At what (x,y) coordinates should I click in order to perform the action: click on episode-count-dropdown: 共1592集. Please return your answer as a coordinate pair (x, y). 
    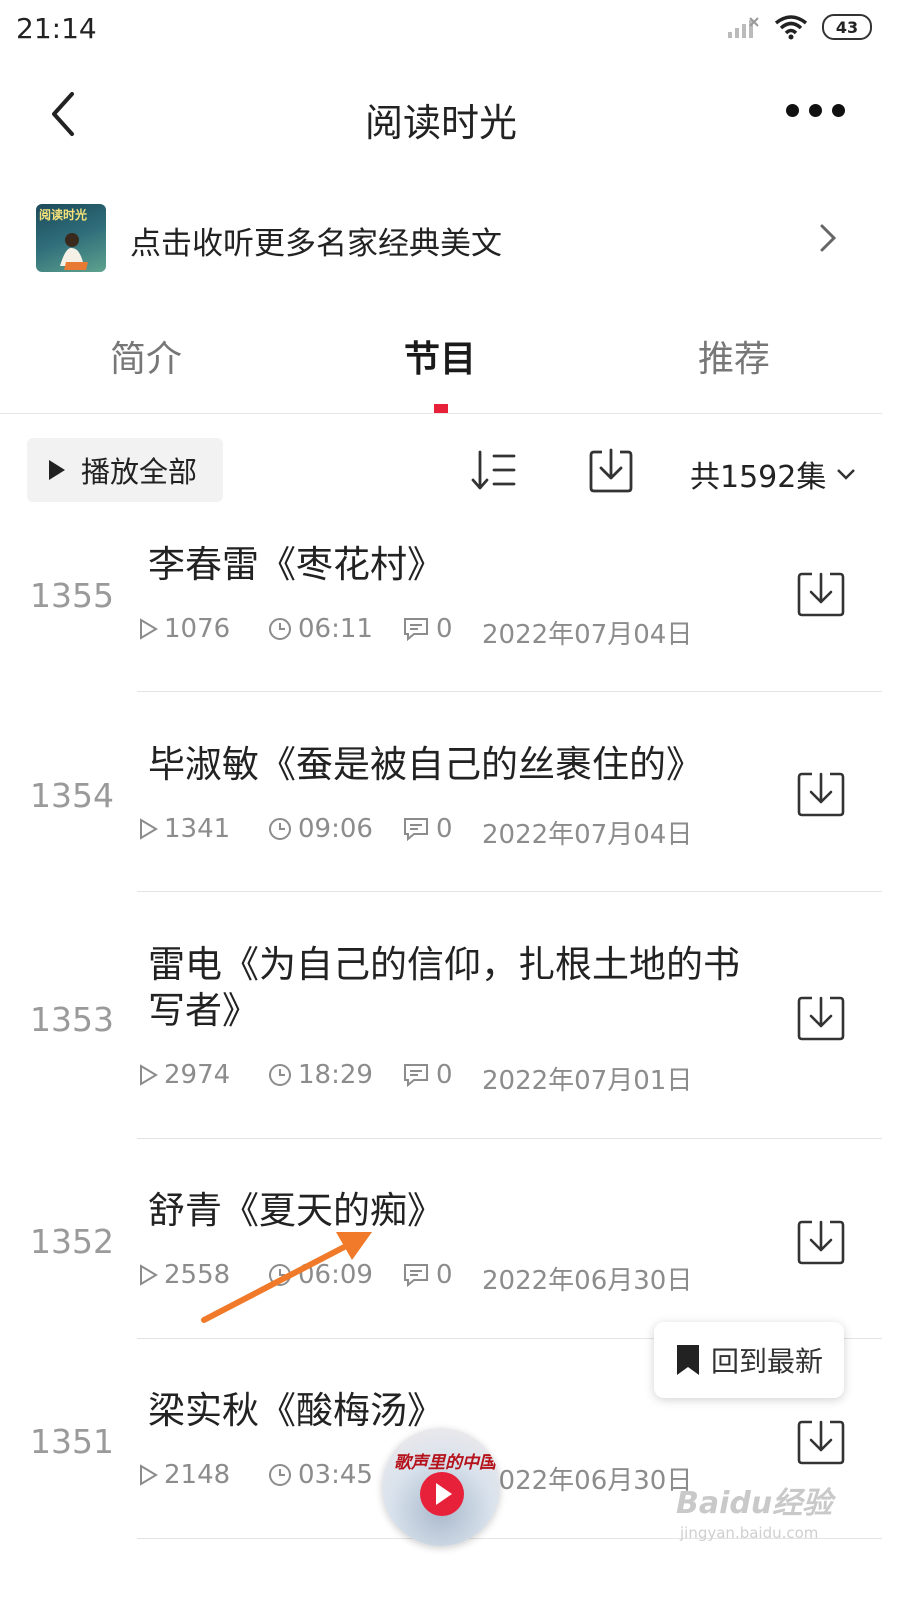
    Looking at the image, I should click on (773, 474).